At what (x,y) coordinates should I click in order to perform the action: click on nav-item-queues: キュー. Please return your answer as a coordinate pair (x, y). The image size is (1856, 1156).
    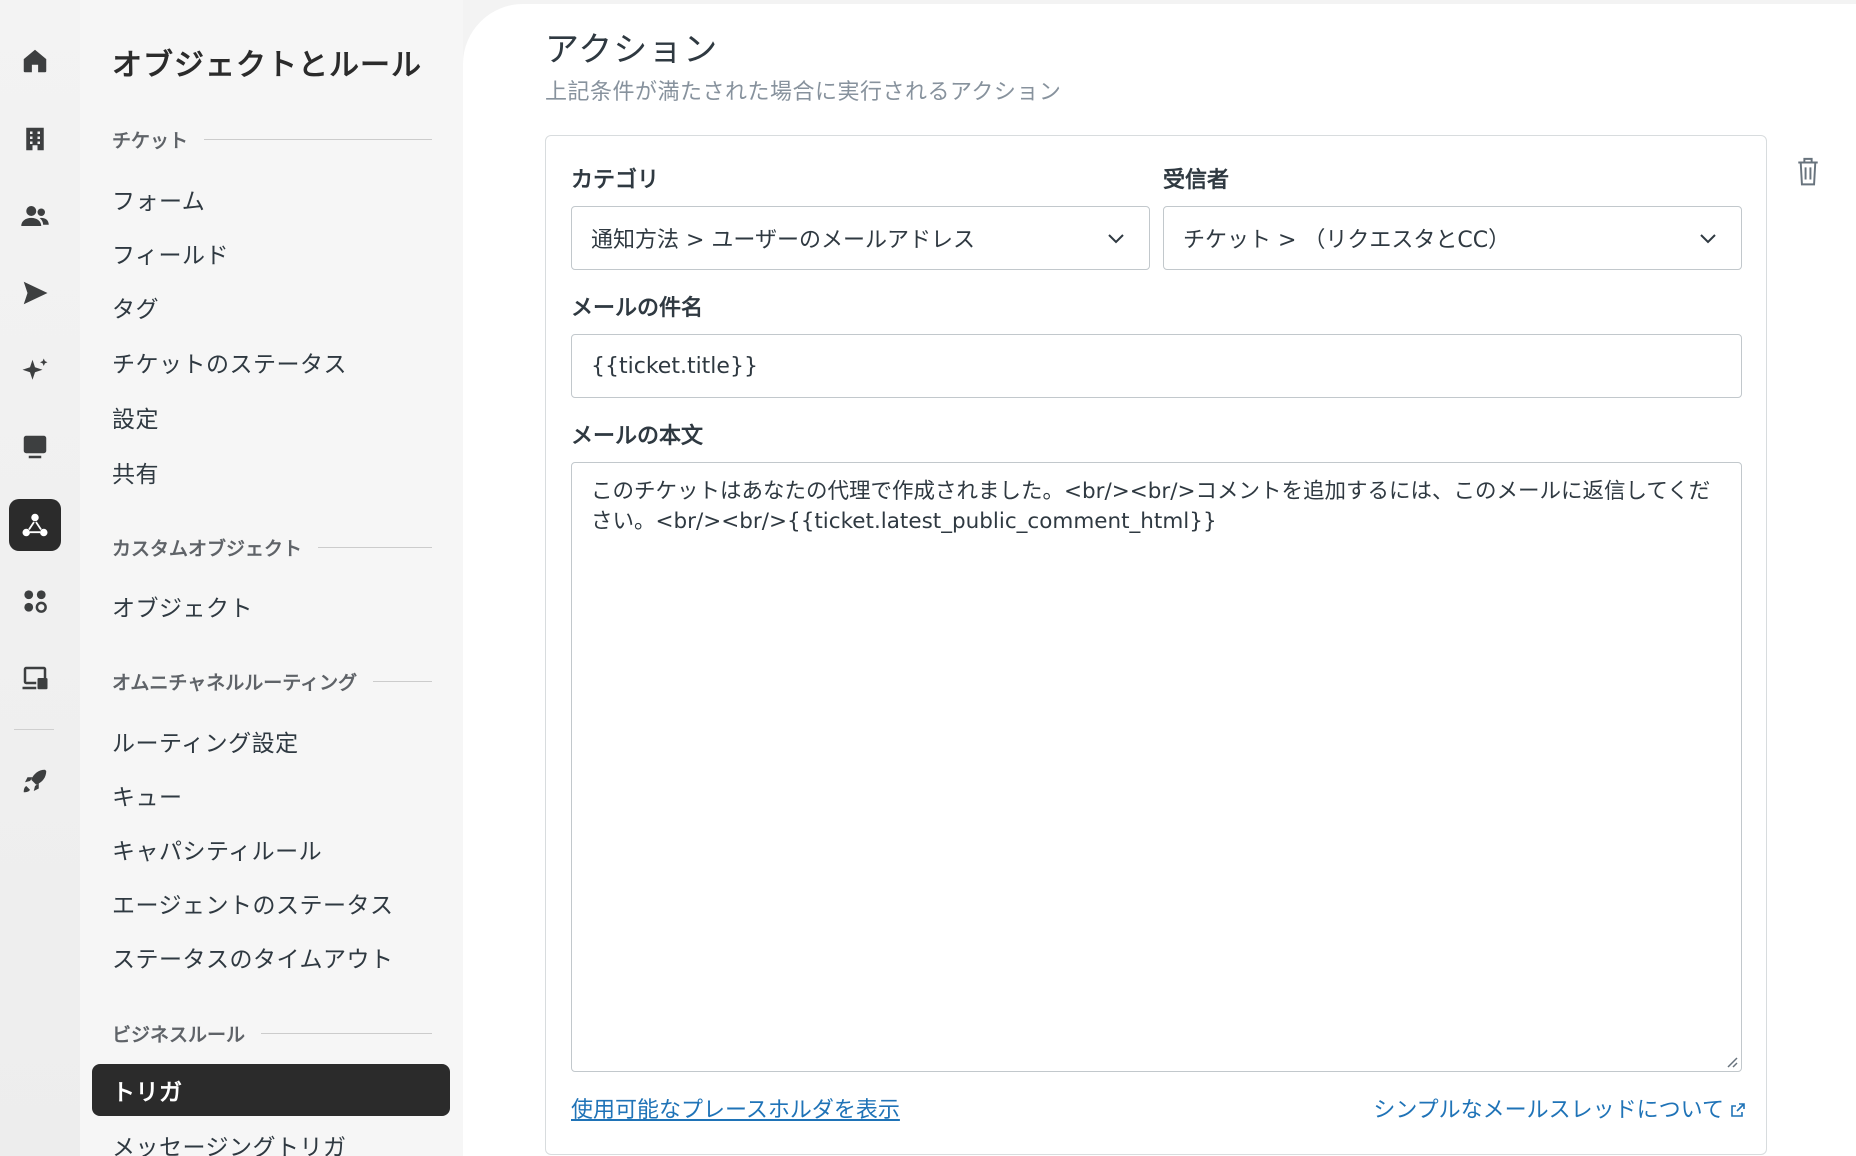
    Looking at the image, I should click on (147, 795).